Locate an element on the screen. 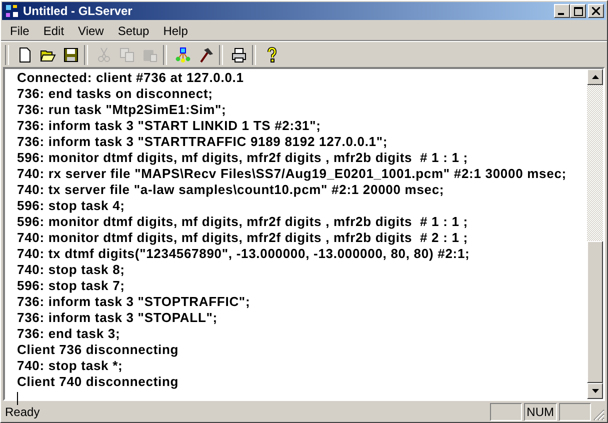  page-icon is located at coordinates (24, 54).